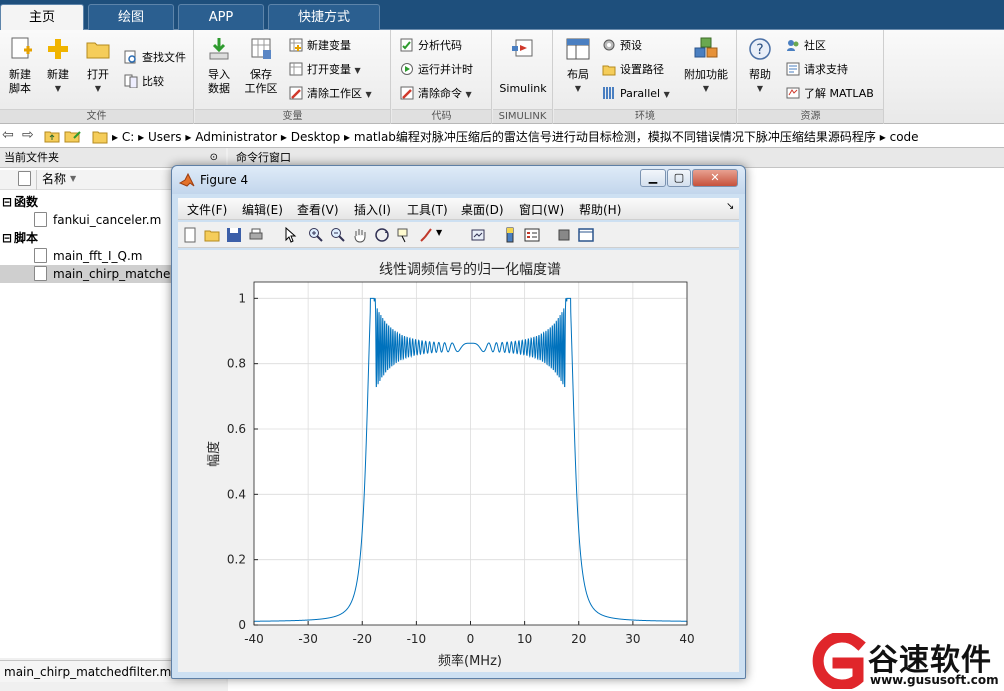 The width and height of the screenshot is (1004, 691). What do you see at coordinates (362, 639) in the screenshot?
I see `x-tick-label: -20` at bounding box center [362, 639].